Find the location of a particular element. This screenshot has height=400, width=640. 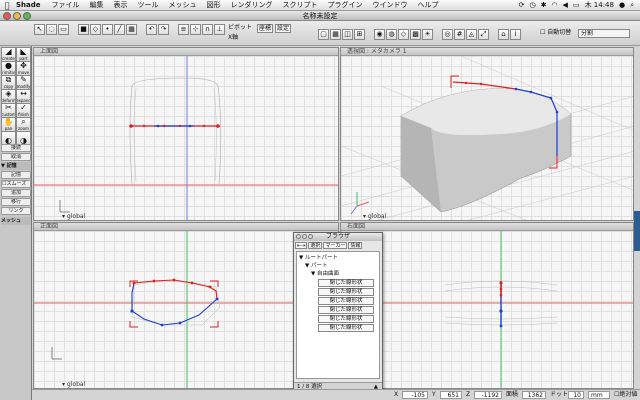

browser-marker-button: マーカー is located at coordinates (335, 245).